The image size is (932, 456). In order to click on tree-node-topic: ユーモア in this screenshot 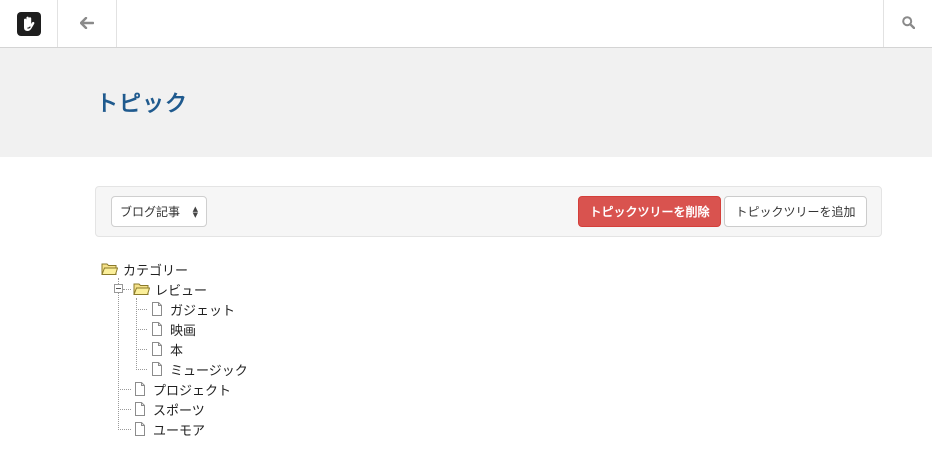, I will do `click(168, 429)`.